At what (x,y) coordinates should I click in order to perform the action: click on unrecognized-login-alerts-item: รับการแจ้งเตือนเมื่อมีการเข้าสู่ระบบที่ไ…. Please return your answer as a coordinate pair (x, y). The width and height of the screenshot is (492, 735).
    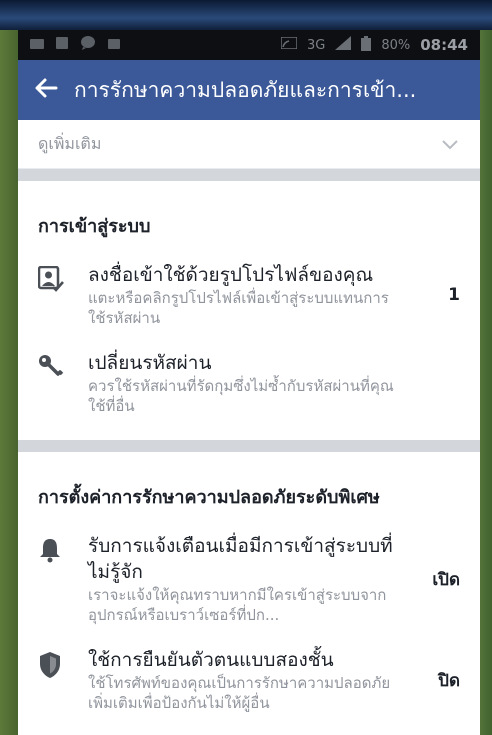
    Looking at the image, I should click on (249, 580).